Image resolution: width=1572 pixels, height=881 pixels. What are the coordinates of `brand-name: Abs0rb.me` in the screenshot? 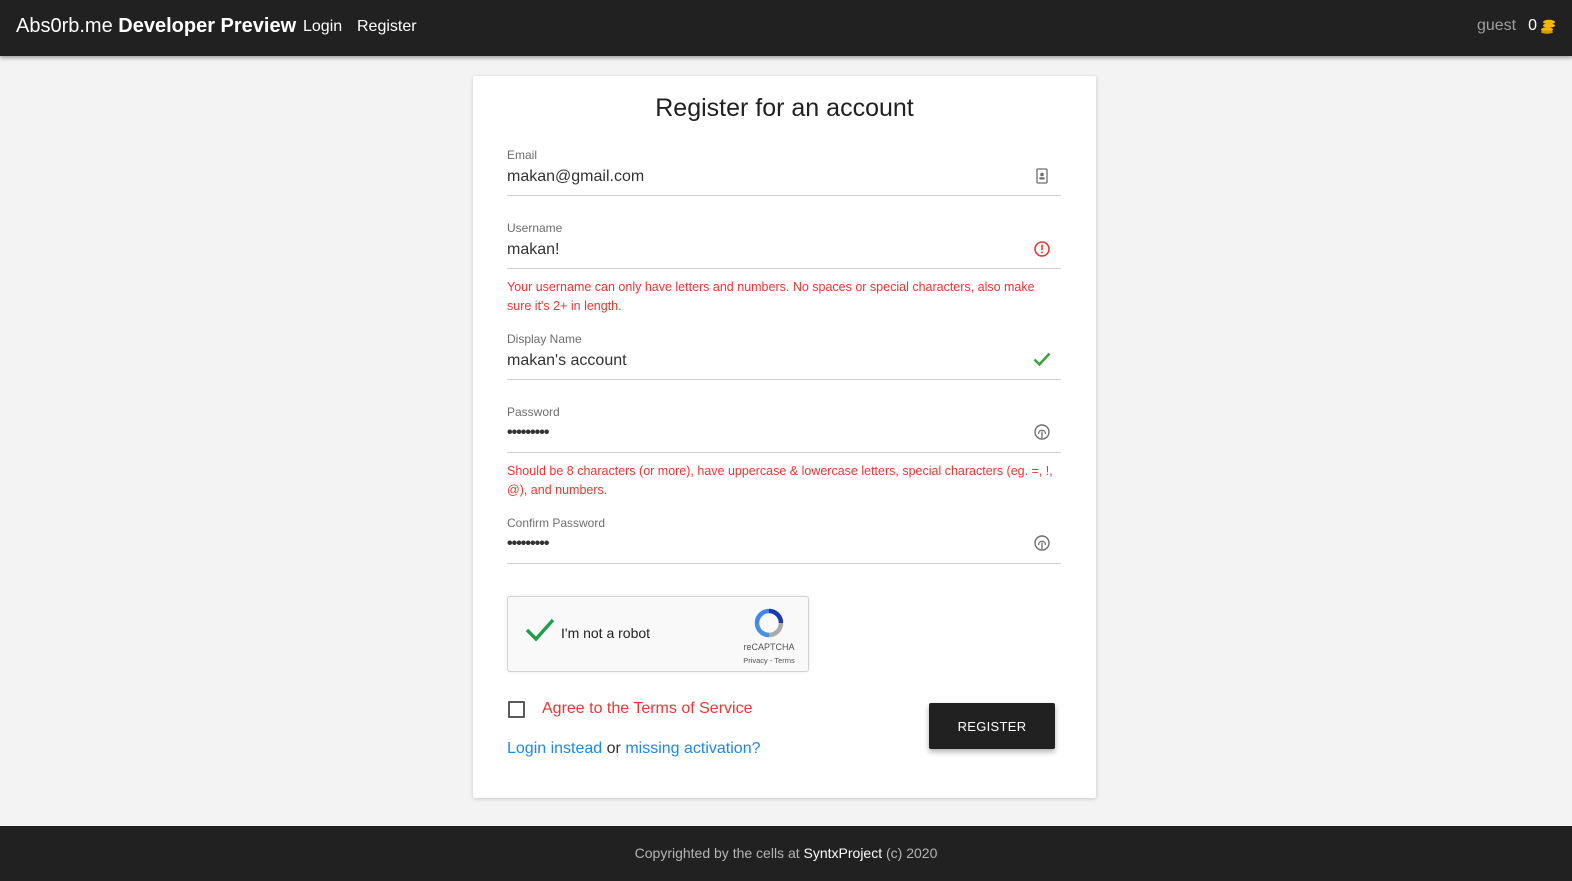 It's located at (64, 26).